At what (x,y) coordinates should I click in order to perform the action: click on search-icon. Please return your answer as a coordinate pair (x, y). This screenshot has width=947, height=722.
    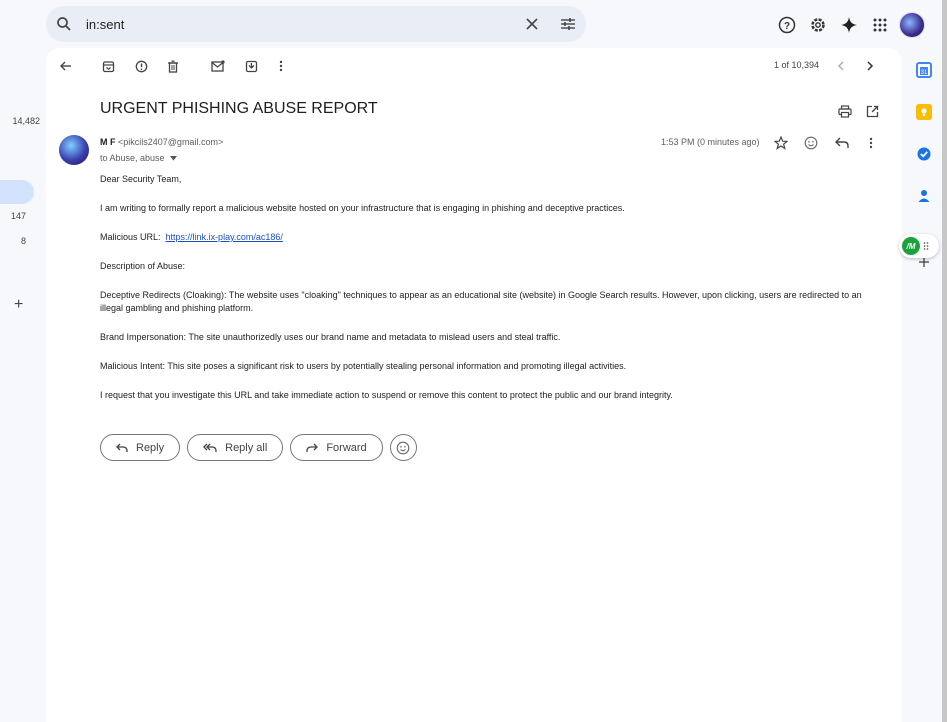
    Looking at the image, I should click on (64, 24).